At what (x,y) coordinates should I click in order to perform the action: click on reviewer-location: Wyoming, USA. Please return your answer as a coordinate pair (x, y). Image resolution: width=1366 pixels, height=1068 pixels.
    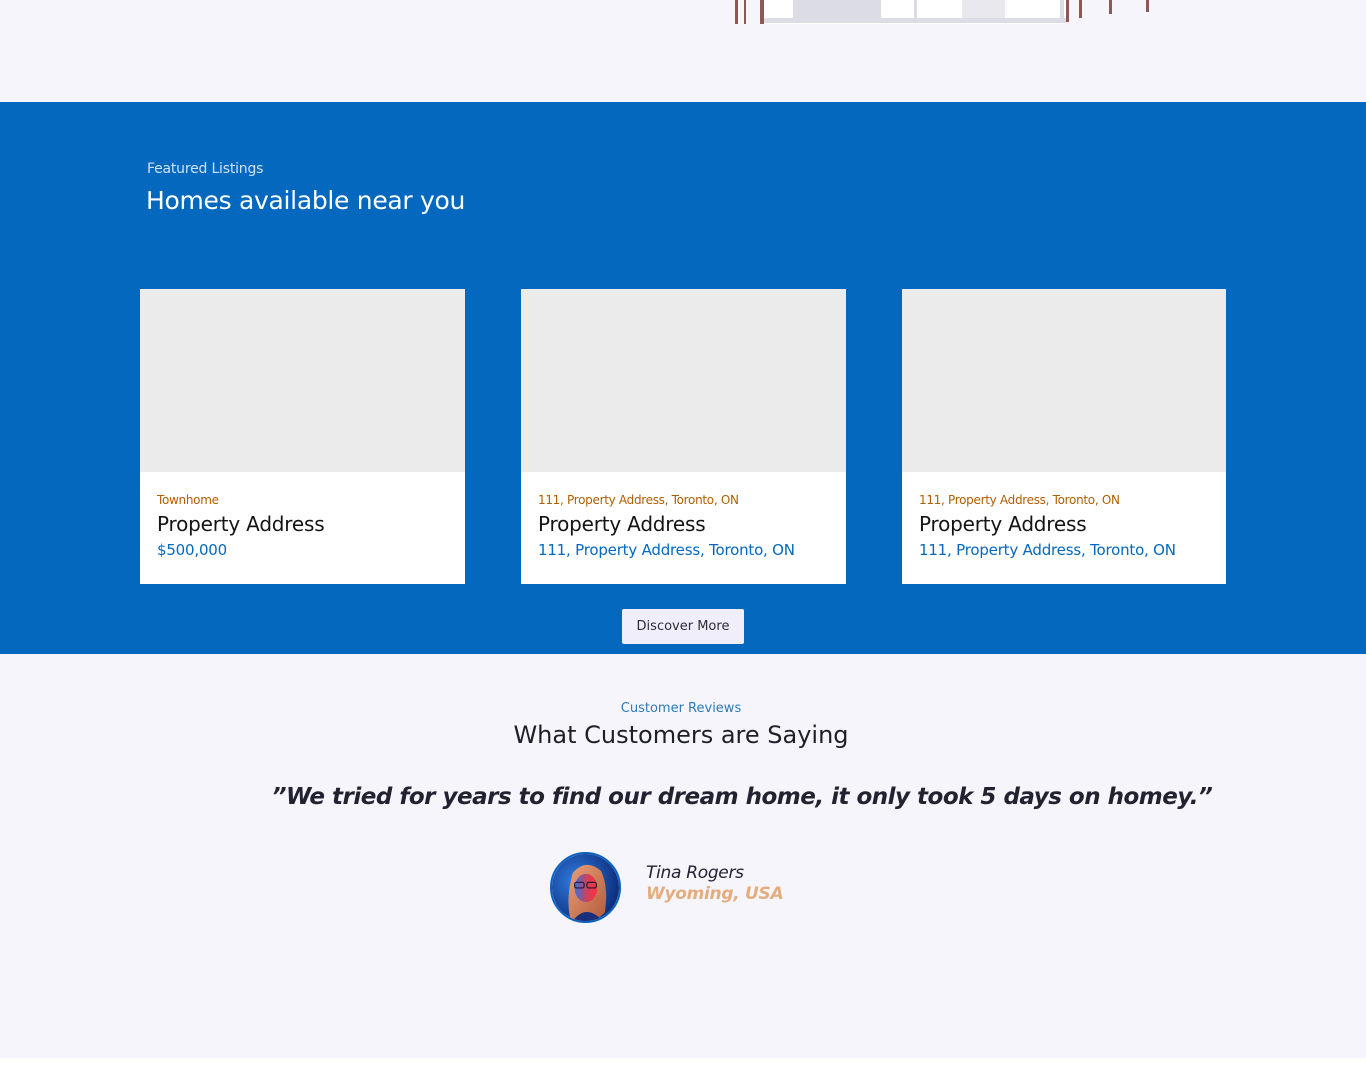
    Looking at the image, I should click on (715, 894).